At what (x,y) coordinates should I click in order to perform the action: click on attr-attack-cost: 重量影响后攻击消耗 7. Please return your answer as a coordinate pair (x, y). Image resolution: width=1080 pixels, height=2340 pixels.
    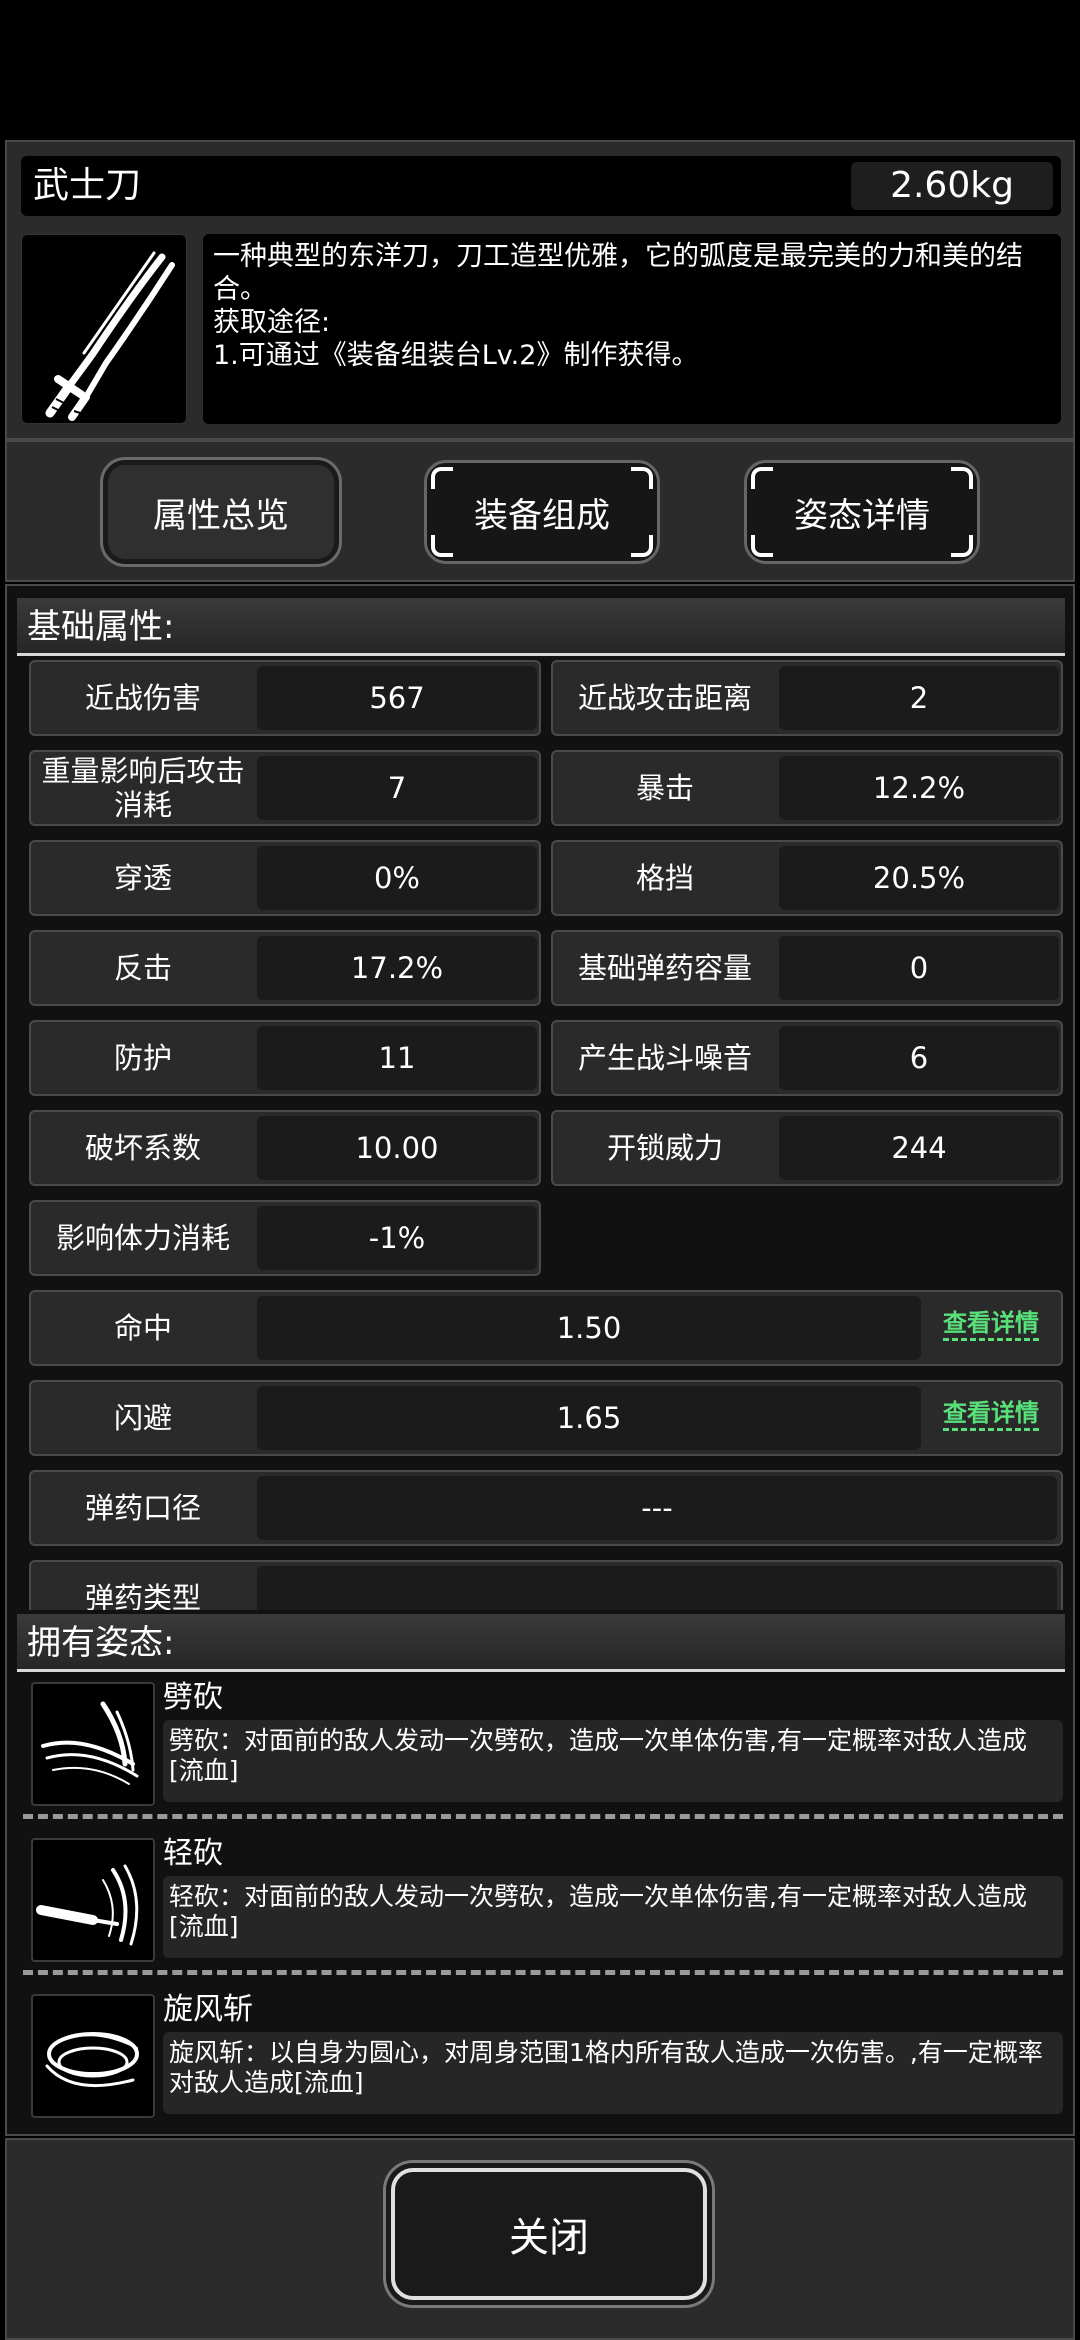
    Looking at the image, I should click on (285, 788).